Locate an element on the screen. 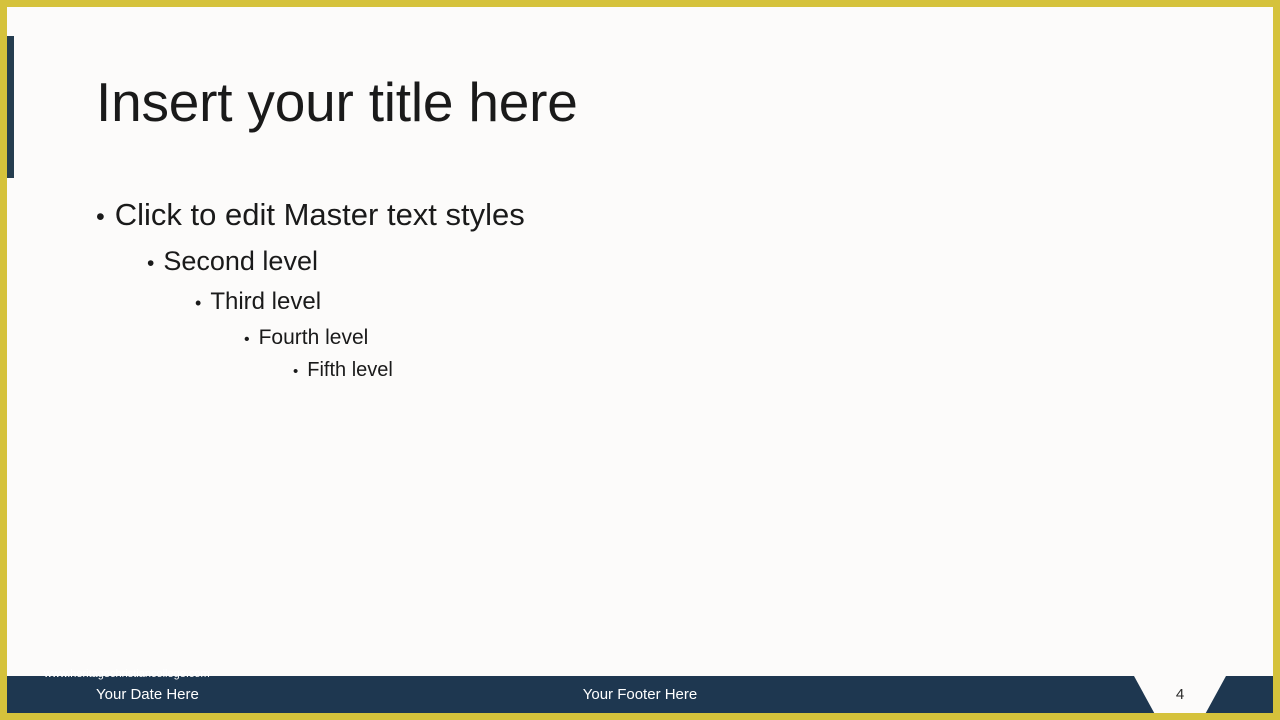 This screenshot has height=720, width=1280. bullet-level-3-label: Third level is located at coordinates (266, 301).